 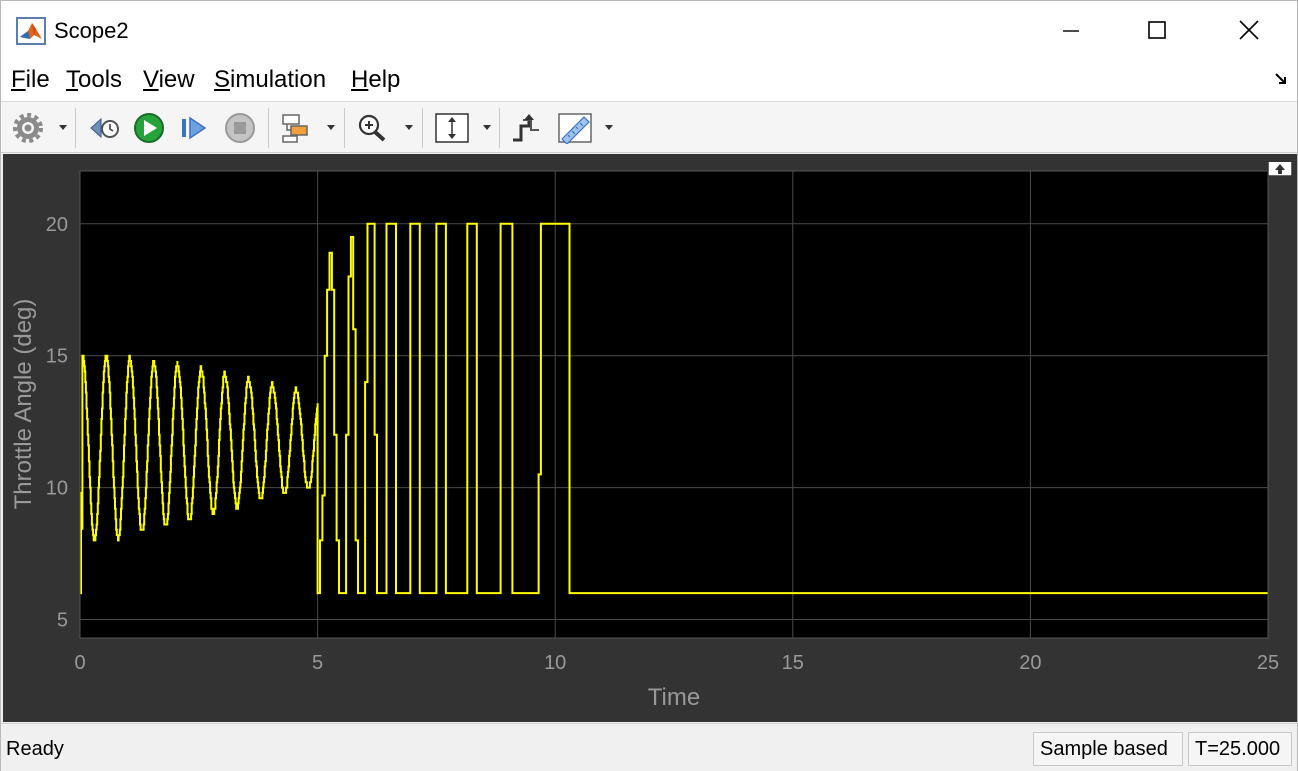 I want to click on status-text: Ready, so click(x=35, y=749).